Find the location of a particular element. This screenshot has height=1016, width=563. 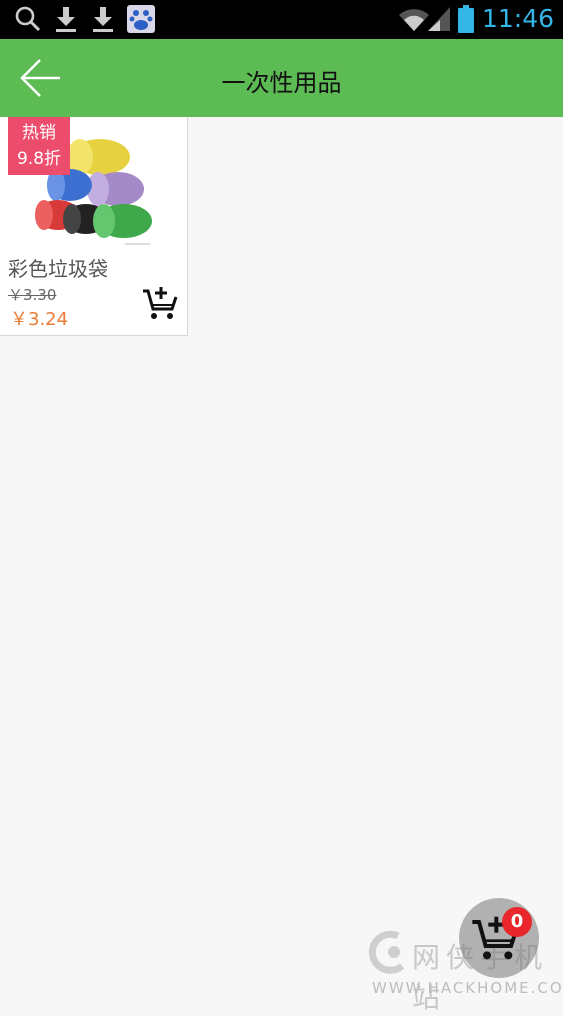

sale-price: ￥3.24 is located at coordinates (39, 319).